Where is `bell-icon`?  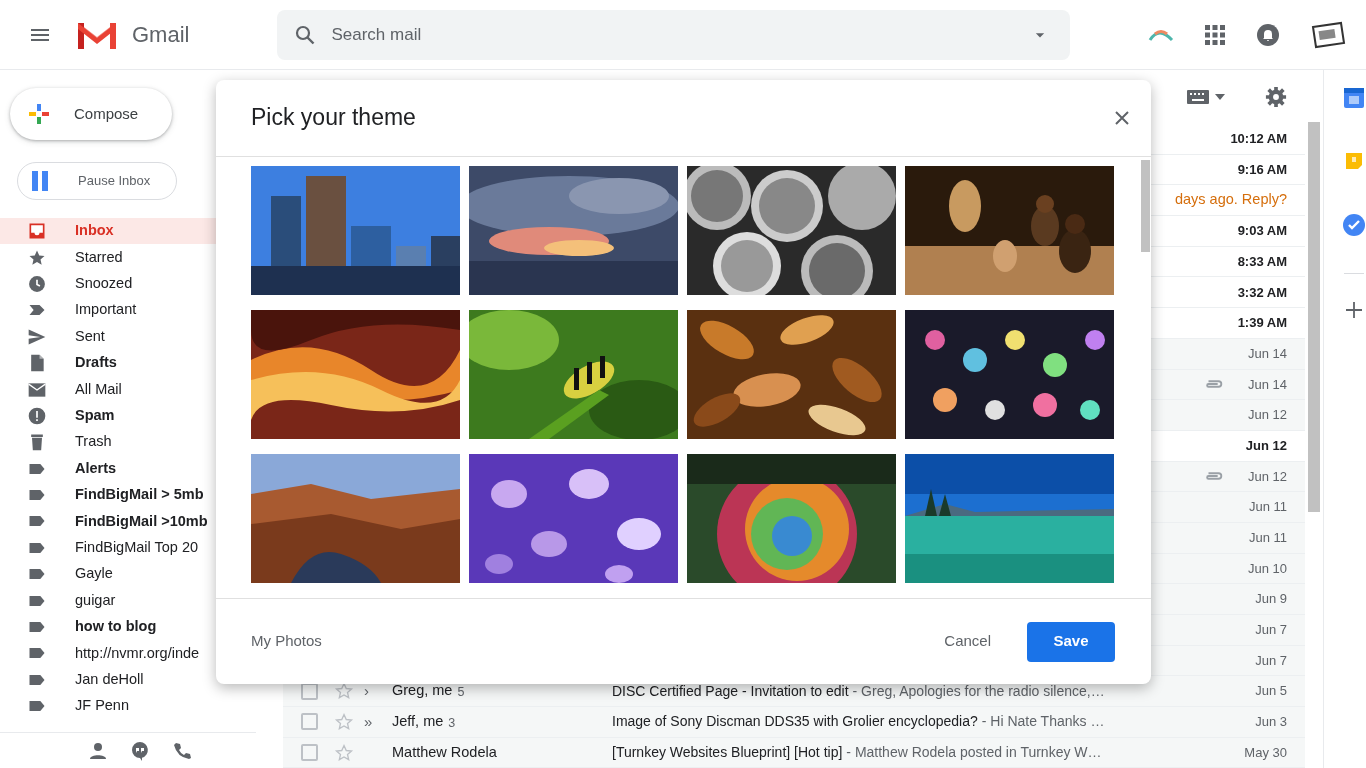 bell-icon is located at coordinates (1268, 34).